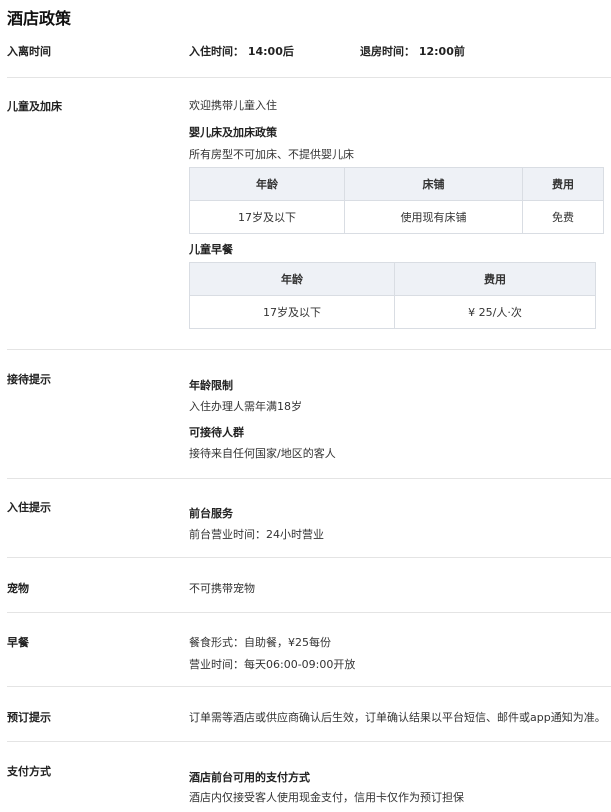 The width and height of the screenshot is (611, 812). I want to click on page-title: 酒店政策, so click(39, 18).